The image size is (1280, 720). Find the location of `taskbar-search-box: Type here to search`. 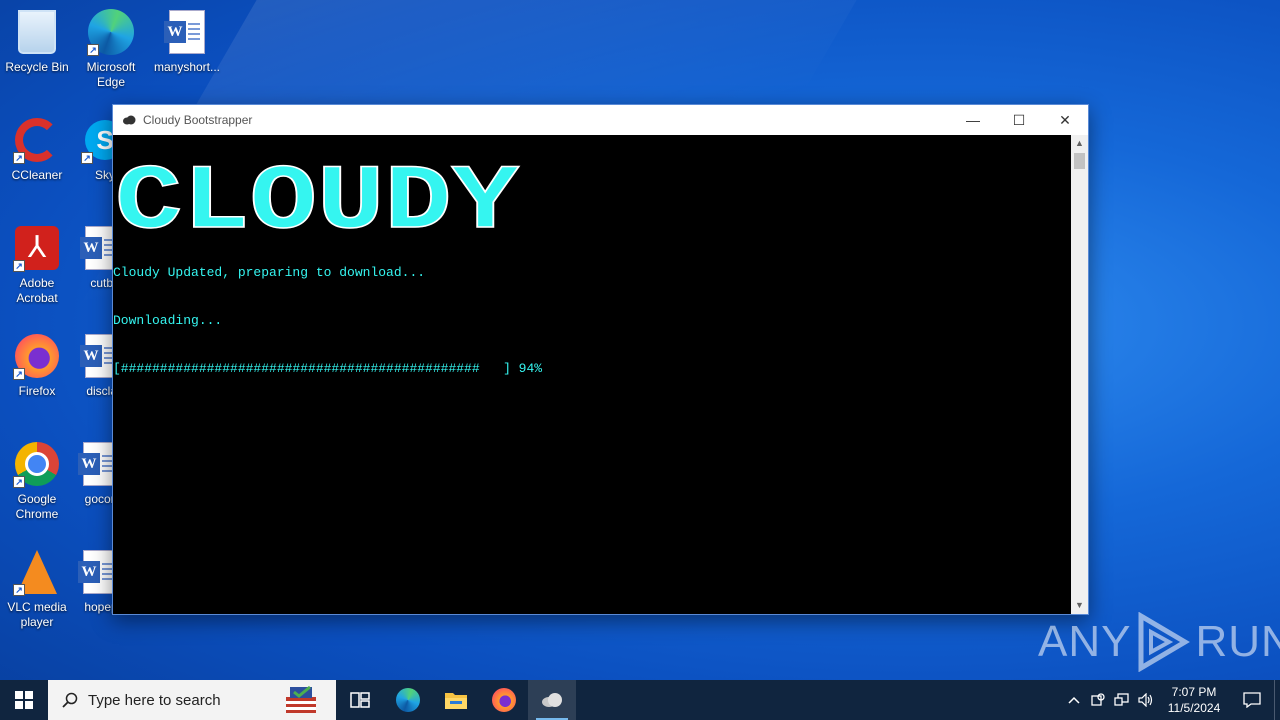

taskbar-search-box: Type here to search is located at coordinates (192, 700).